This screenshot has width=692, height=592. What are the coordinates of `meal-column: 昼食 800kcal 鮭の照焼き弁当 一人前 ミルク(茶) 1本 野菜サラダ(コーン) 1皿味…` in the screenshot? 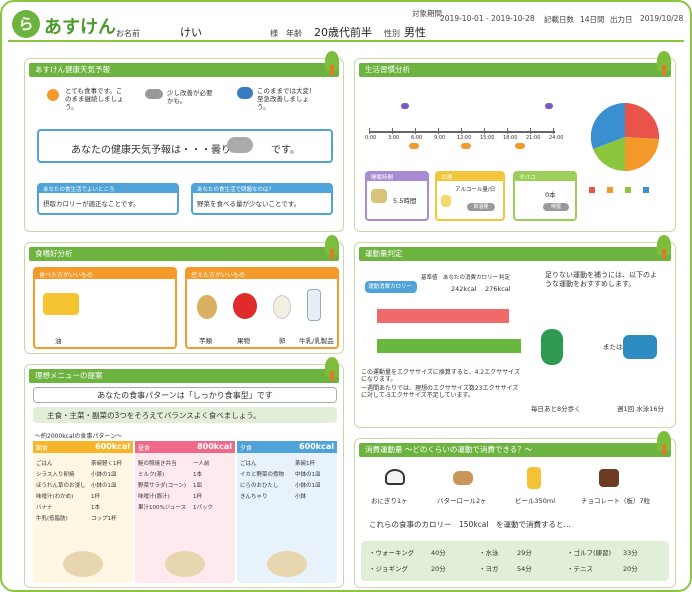 It's located at (185, 512).